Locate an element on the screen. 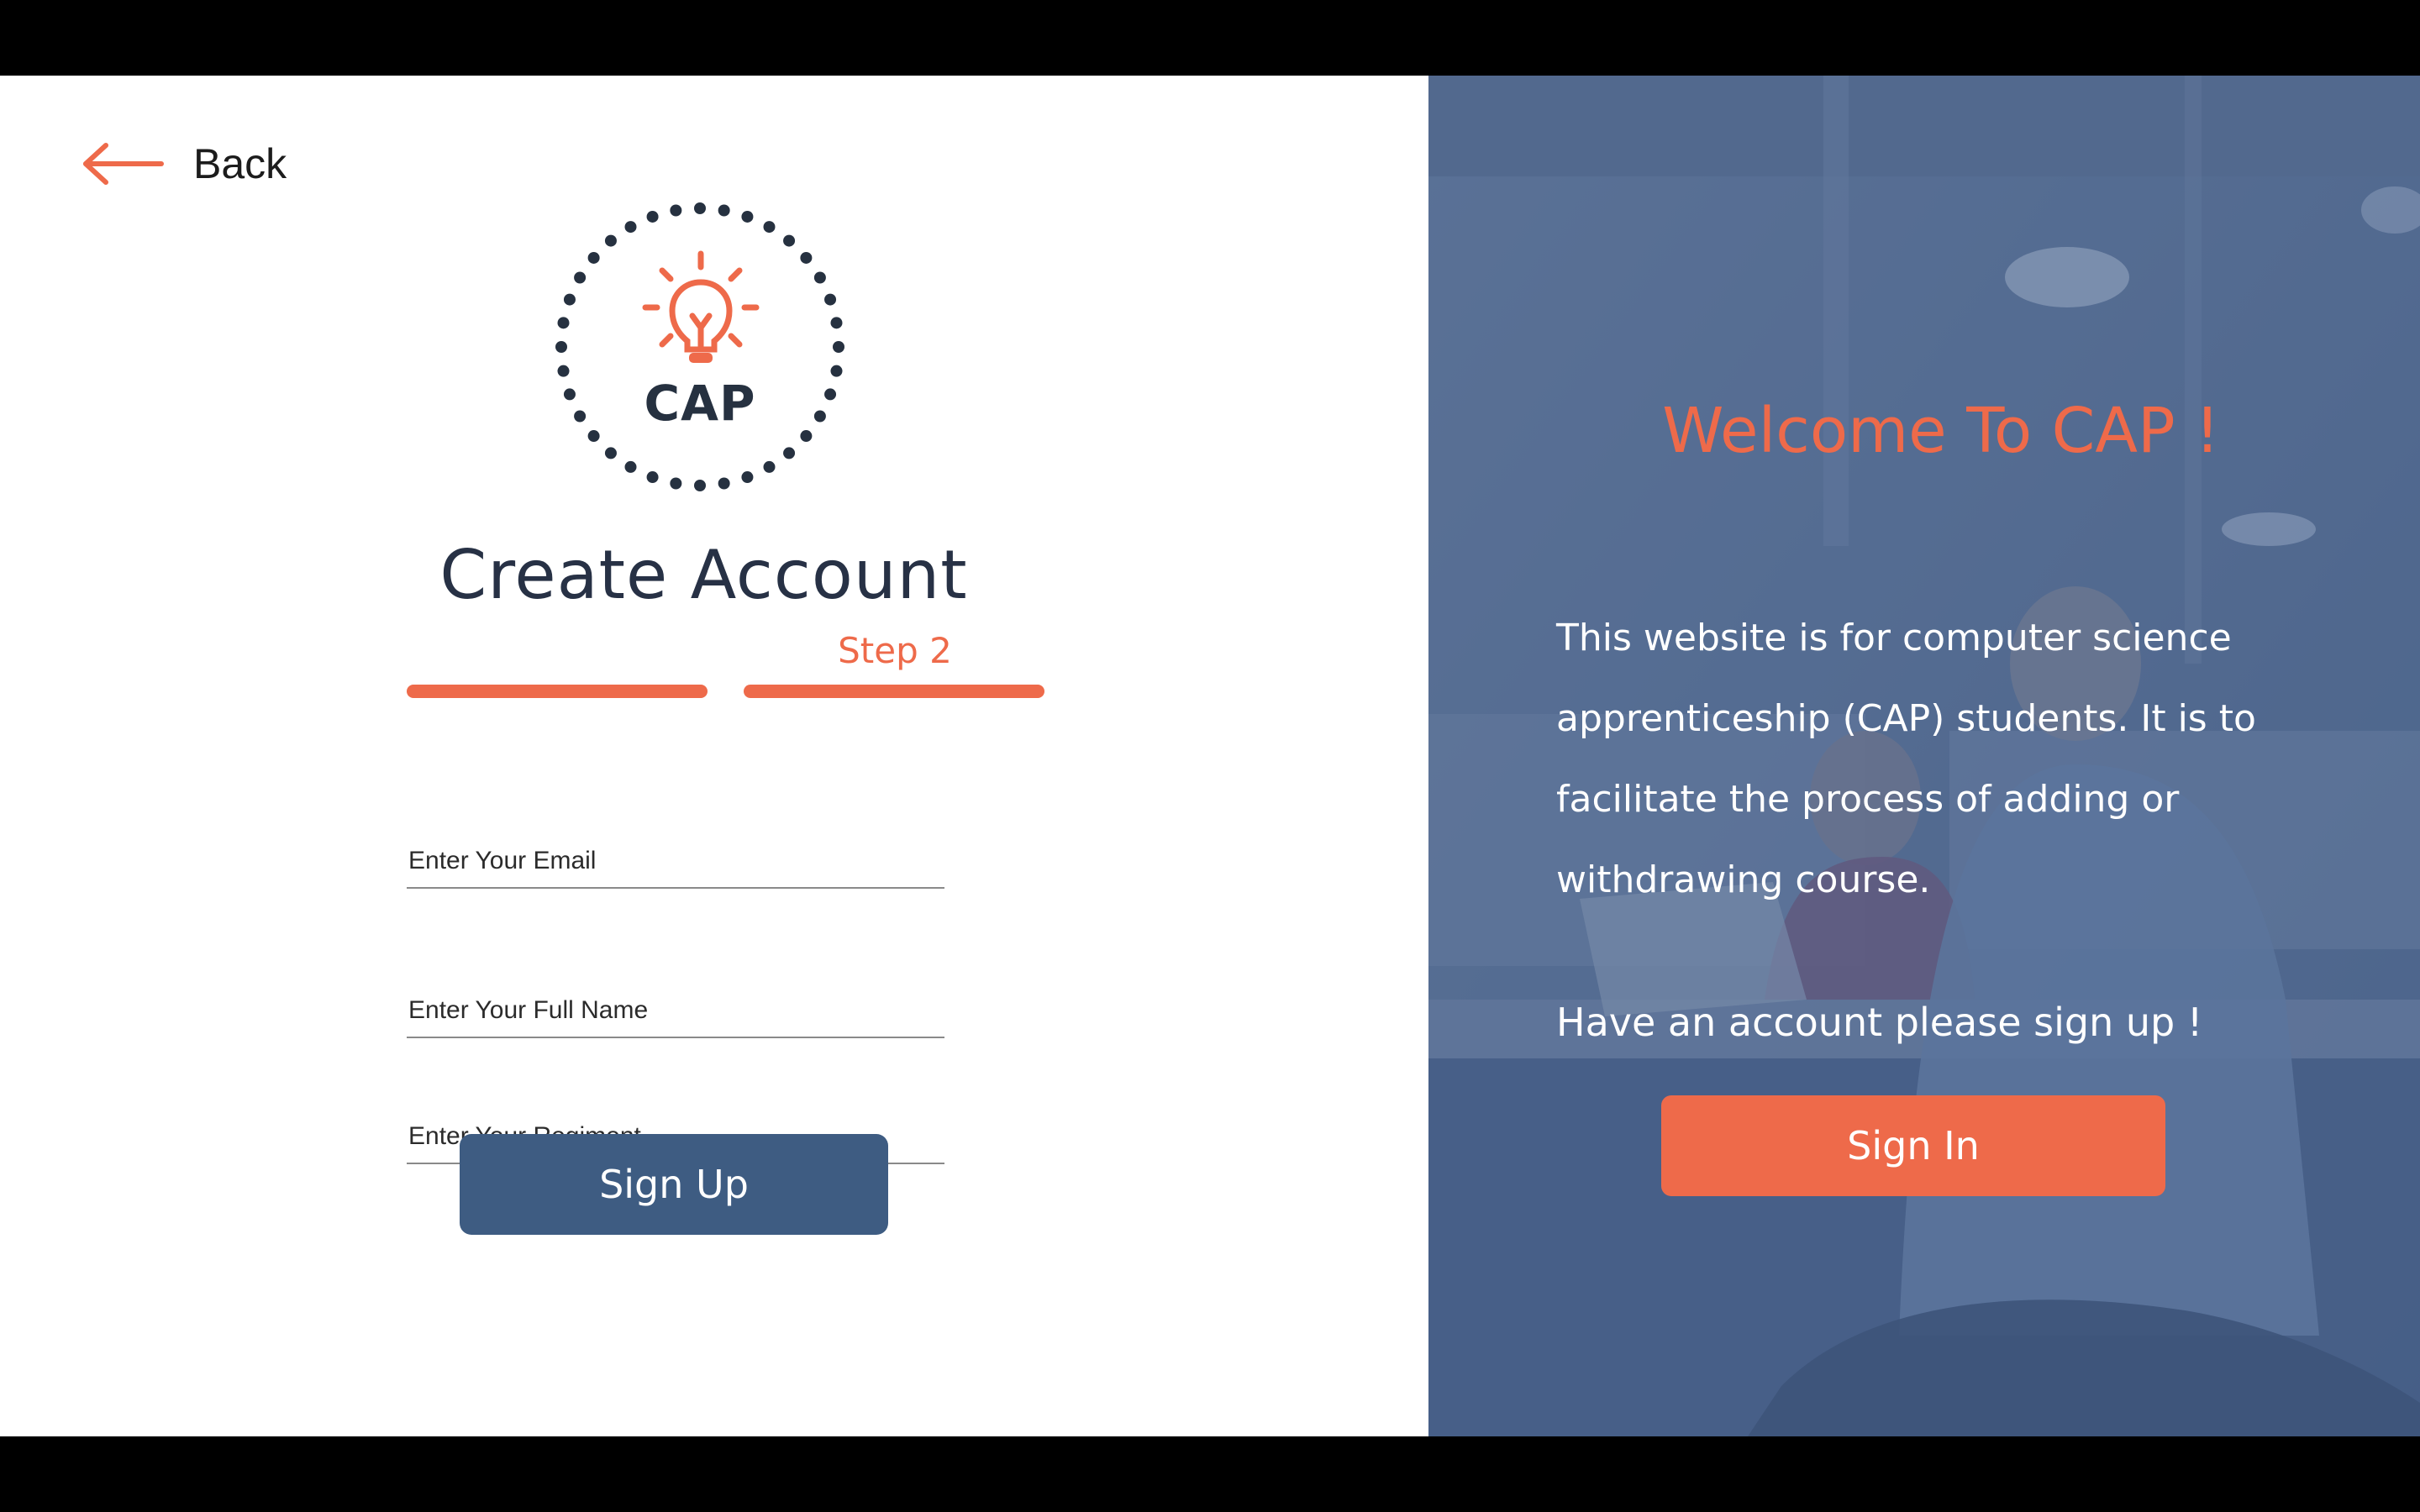 The height and width of the screenshot is (1512, 2420). sign-in-button: Sign In is located at coordinates (1913, 1145).